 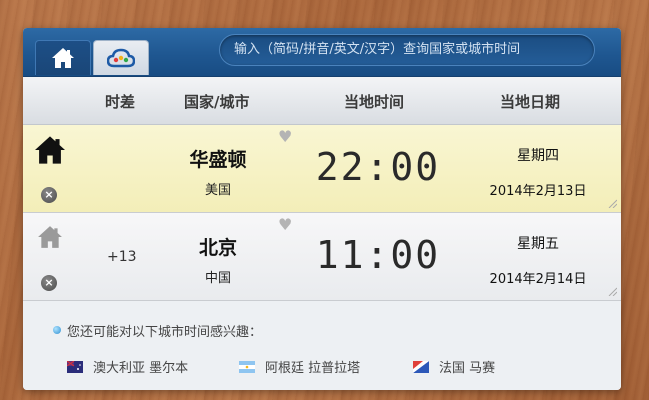 I want to click on country-name: 美国, so click(x=217, y=190).